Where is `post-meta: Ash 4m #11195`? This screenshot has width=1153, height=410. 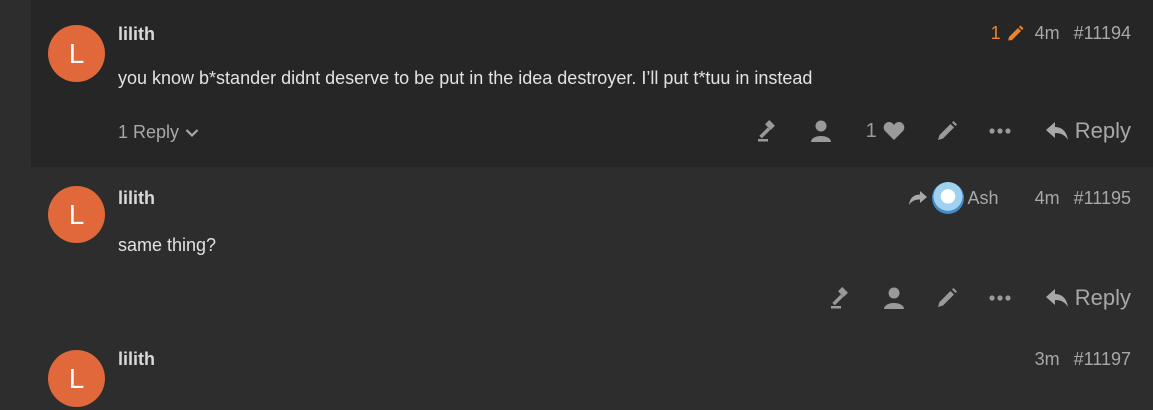
post-meta: Ash 4m #11195 is located at coordinates (1019, 198).